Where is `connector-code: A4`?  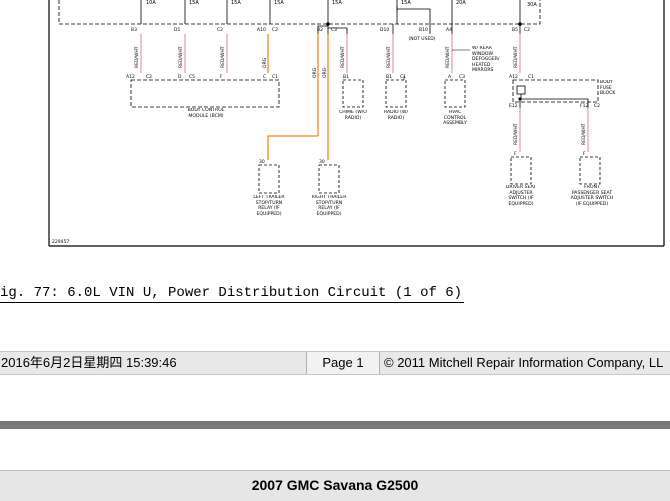 connector-code: A4 is located at coordinates (449, 30).